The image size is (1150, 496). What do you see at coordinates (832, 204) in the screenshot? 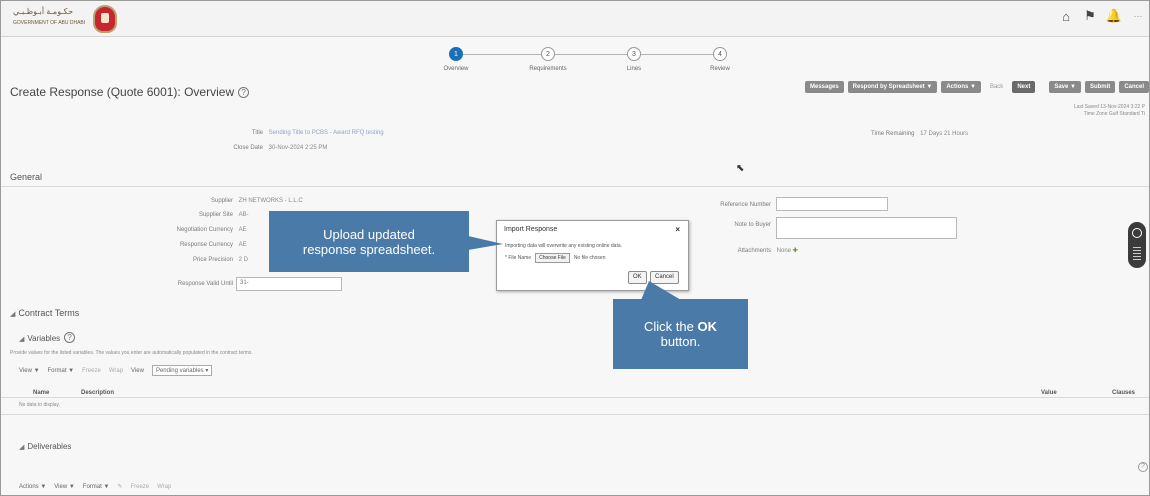
I see `reference-number-input` at bounding box center [832, 204].